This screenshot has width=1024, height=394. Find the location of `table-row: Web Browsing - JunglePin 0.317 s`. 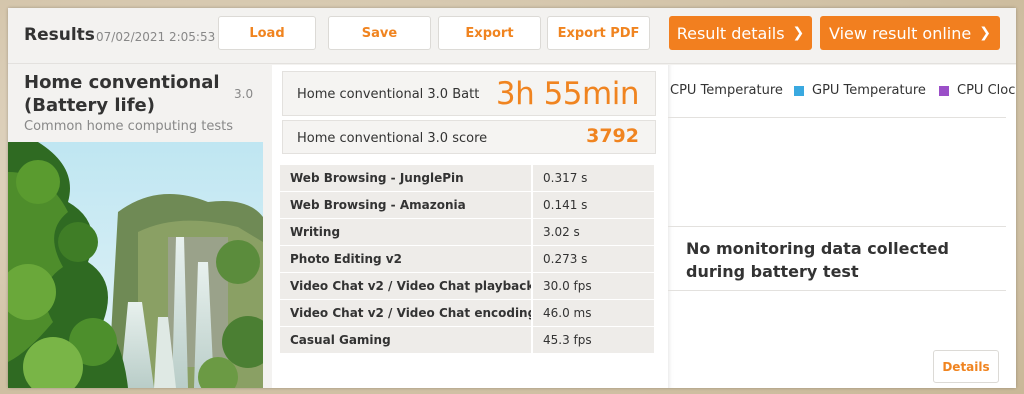

table-row: Web Browsing - JunglePin 0.317 s is located at coordinates (467, 178).